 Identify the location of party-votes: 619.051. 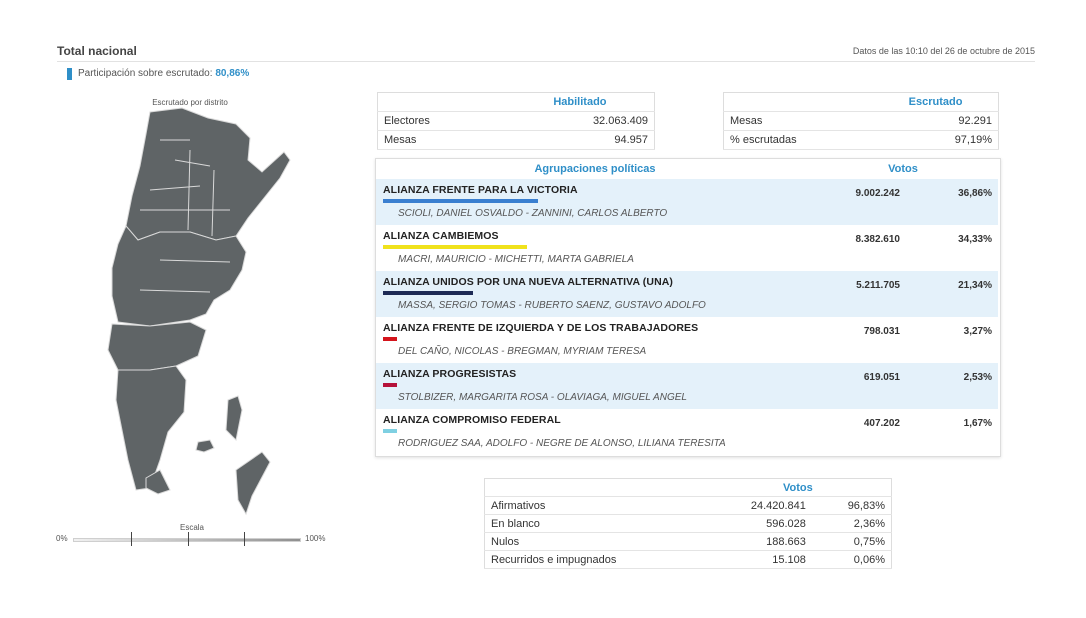
(881, 377).